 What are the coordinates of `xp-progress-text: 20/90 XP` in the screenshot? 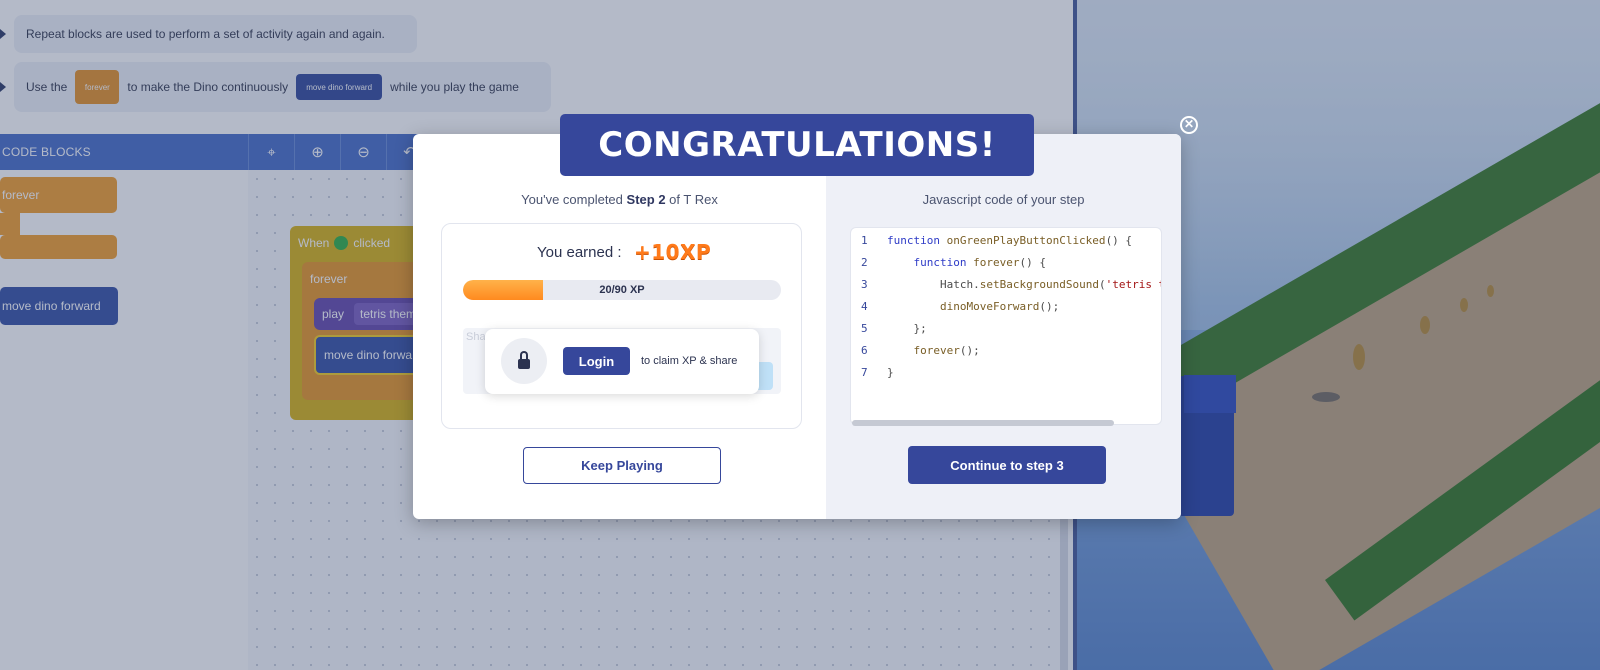 It's located at (622, 290).